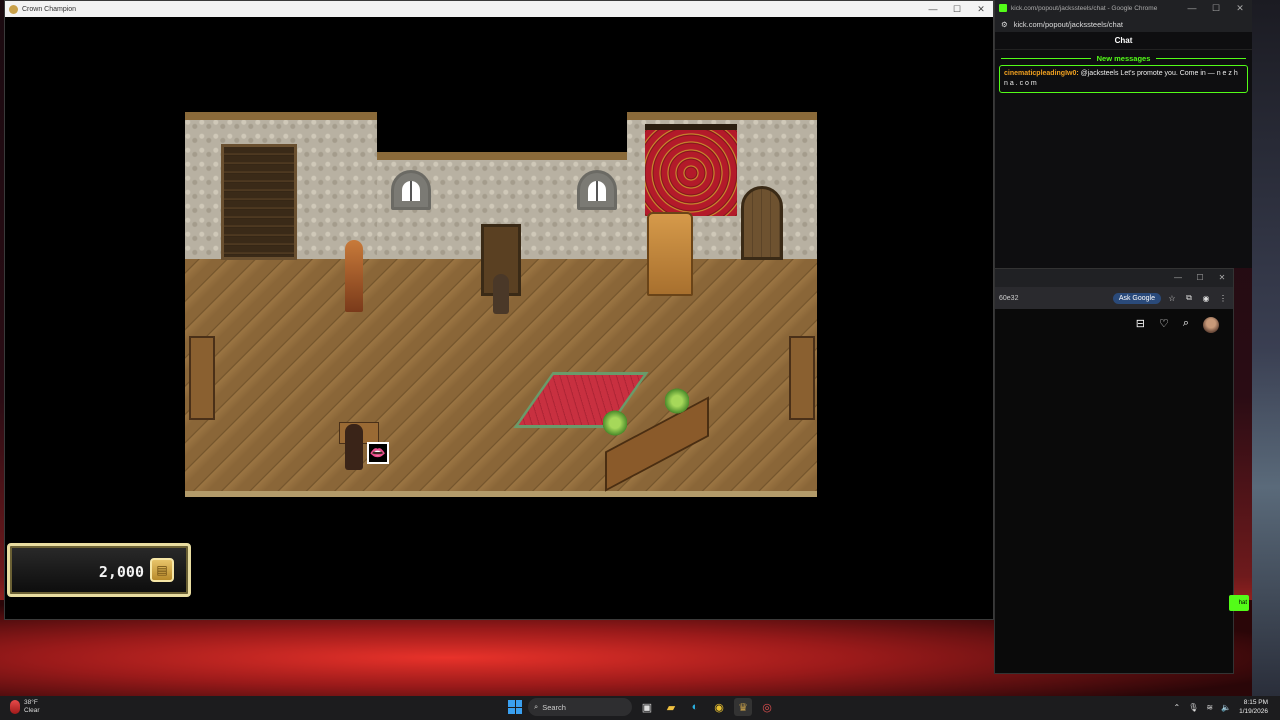  I want to click on chat-green-button: hat, so click(1239, 603).